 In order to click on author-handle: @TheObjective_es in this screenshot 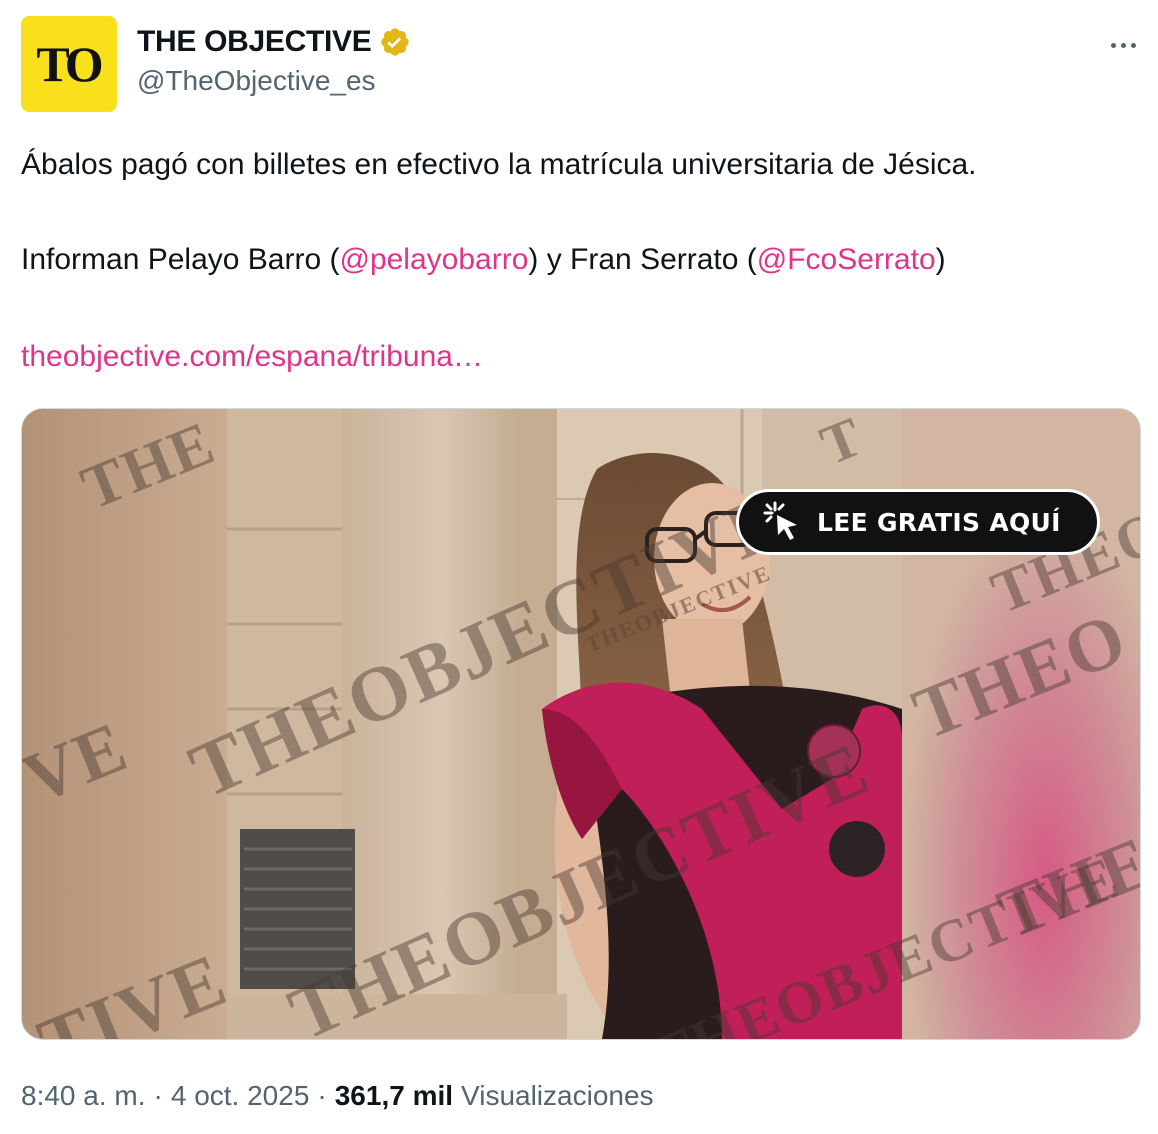, I will do `click(256, 81)`.